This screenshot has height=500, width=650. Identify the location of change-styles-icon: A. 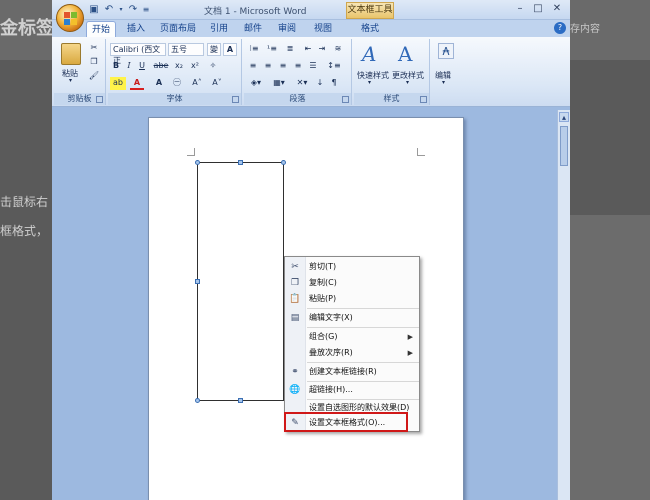
(405, 54).